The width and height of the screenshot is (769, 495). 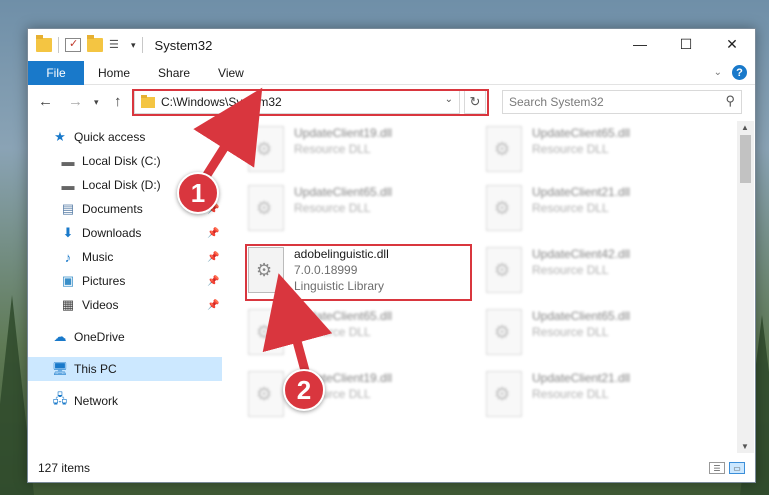 What do you see at coordinates (96, 102) in the screenshot?
I see `recent-chevron-icon: ▾` at bounding box center [96, 102].